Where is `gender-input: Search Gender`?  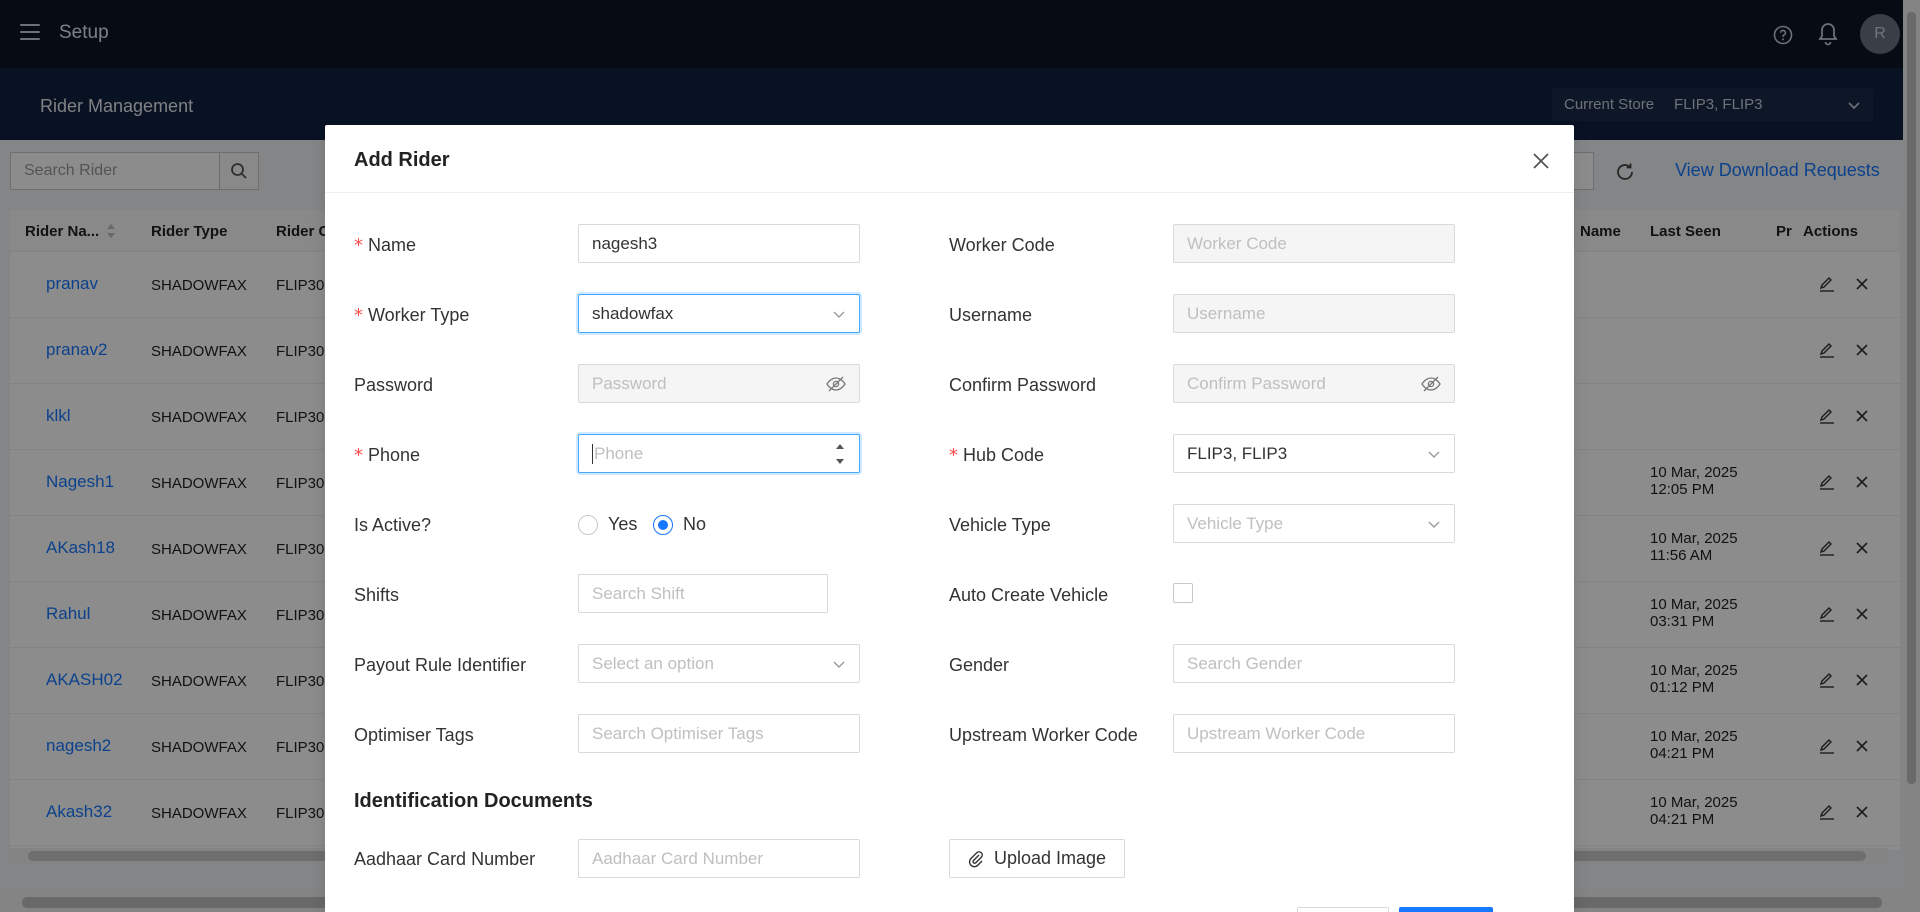 gender-input: Search Gender is located at coordinates (1314, 663).